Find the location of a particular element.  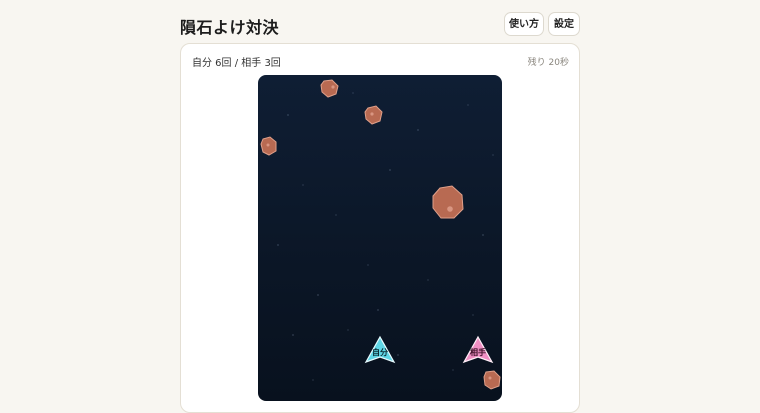

score-text: 自分 6回 / 相手 3回 is located at coordinates (236, 63).